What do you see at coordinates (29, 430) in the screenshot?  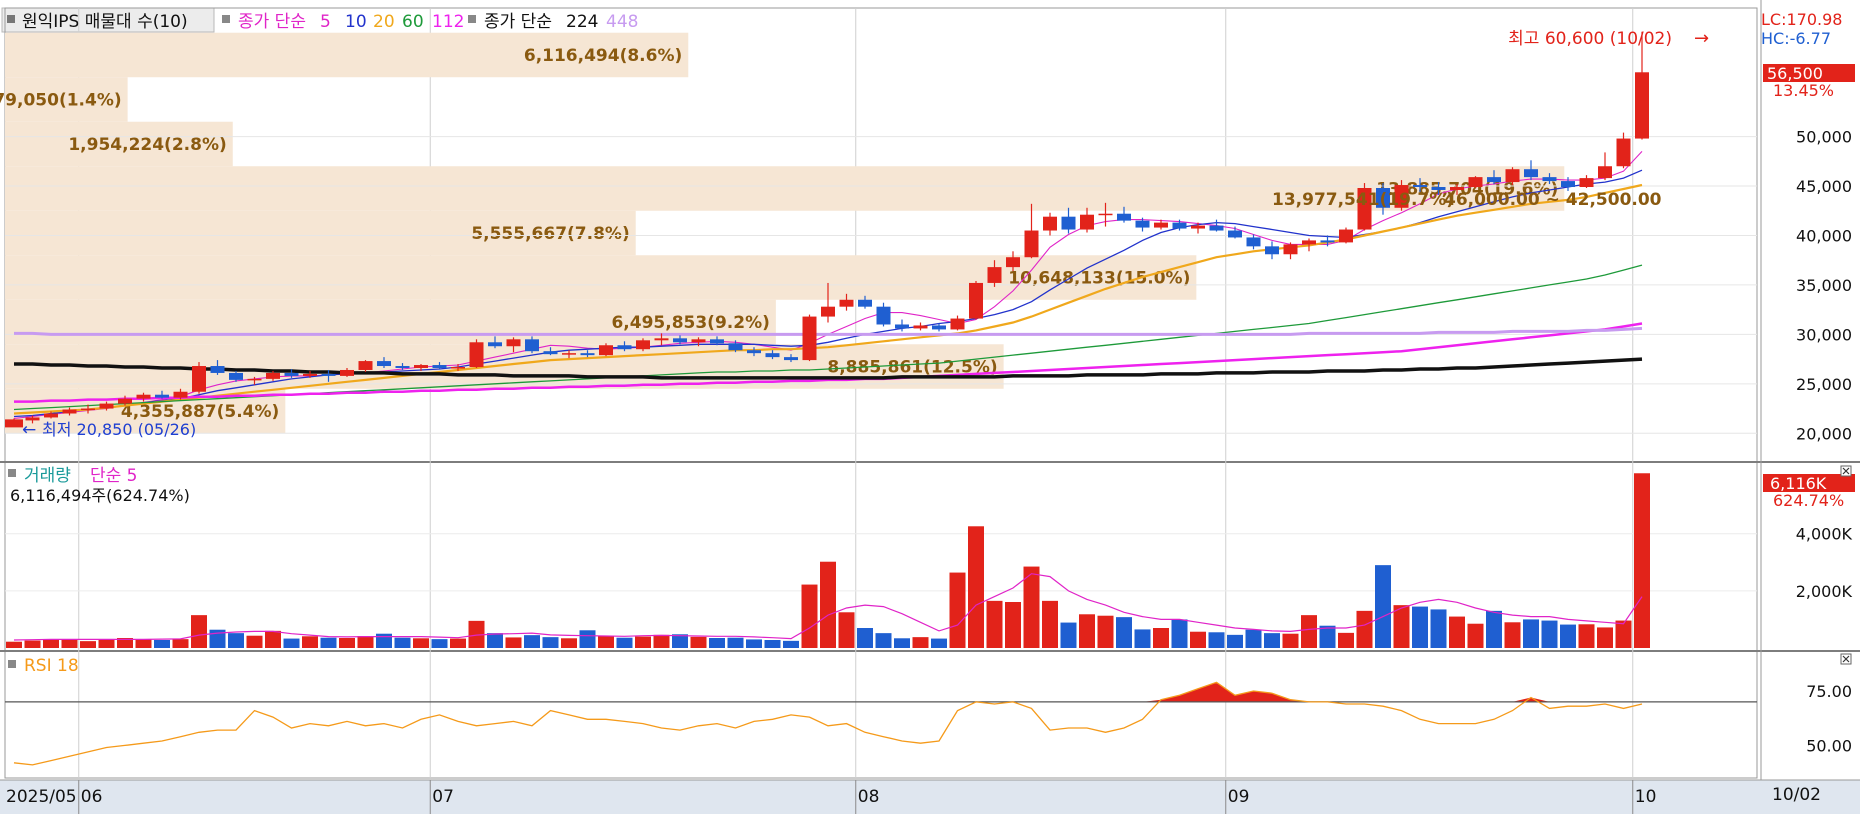 I see `low-price-arrow: ←` at bounding box center [29, 430].